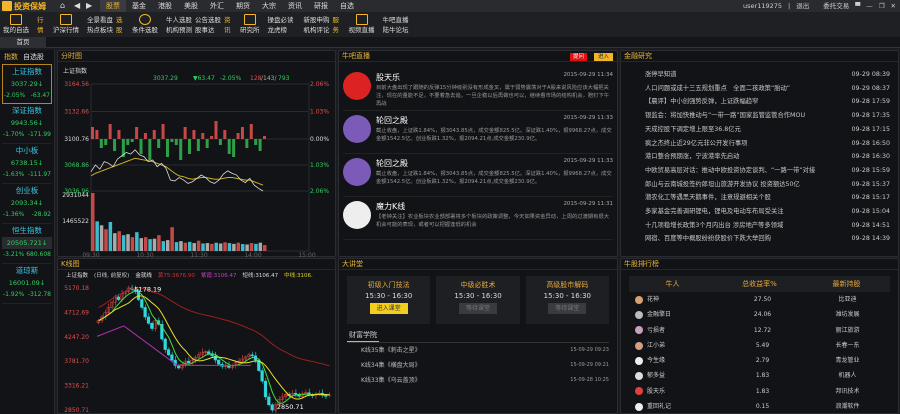 This screenshot has width=900, height=414. What do you see at coordinates (100, 20) in the screenshot?
I see `panorama-button: 全景看盘` at bounding box center [100, 20].